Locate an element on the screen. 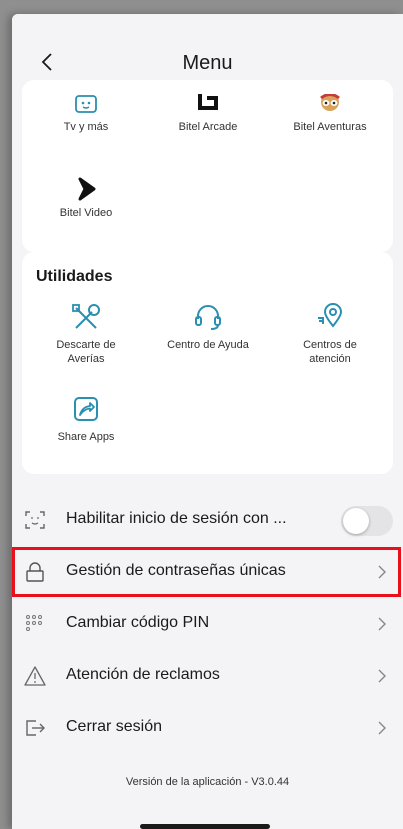  tile-label-line1: Descarte de is located at coordinates (86, 345).